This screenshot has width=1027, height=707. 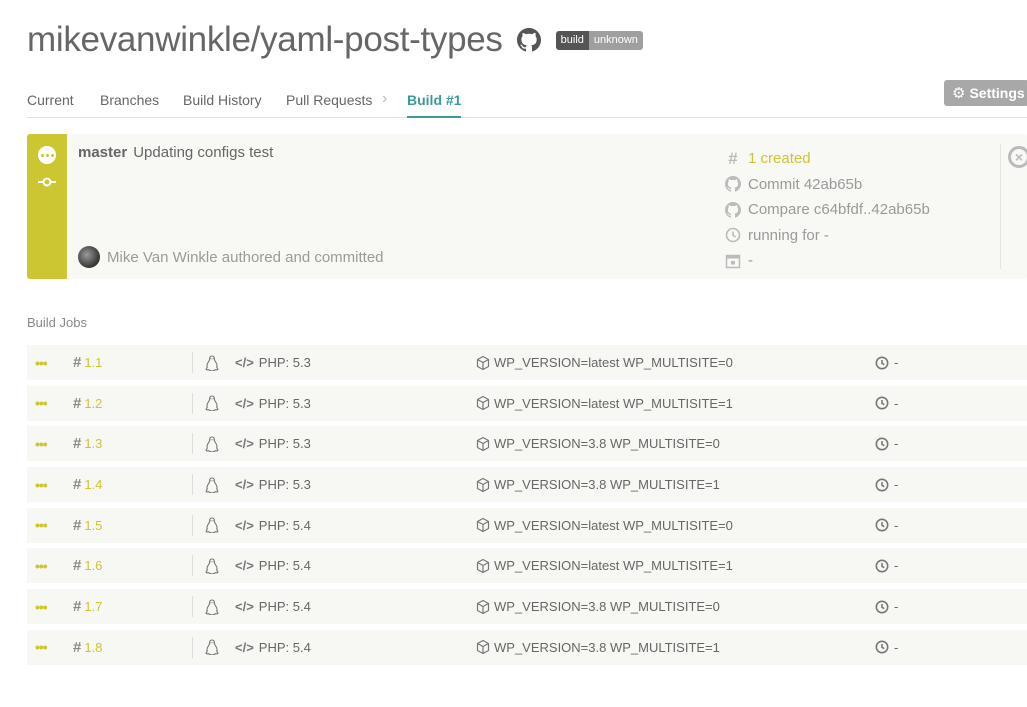 I want to click on build-duration: running for -, so click(x=827, y=236).